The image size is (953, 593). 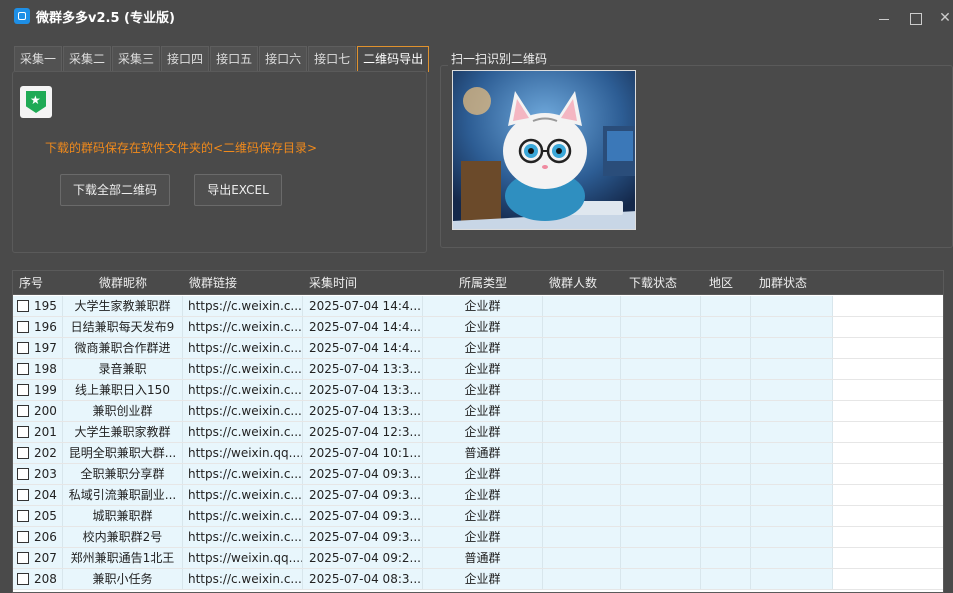 What do you see at coordinates (38, 432) in the screenshot?
I see `cell-no: 201` at bounding box center [38, 432].